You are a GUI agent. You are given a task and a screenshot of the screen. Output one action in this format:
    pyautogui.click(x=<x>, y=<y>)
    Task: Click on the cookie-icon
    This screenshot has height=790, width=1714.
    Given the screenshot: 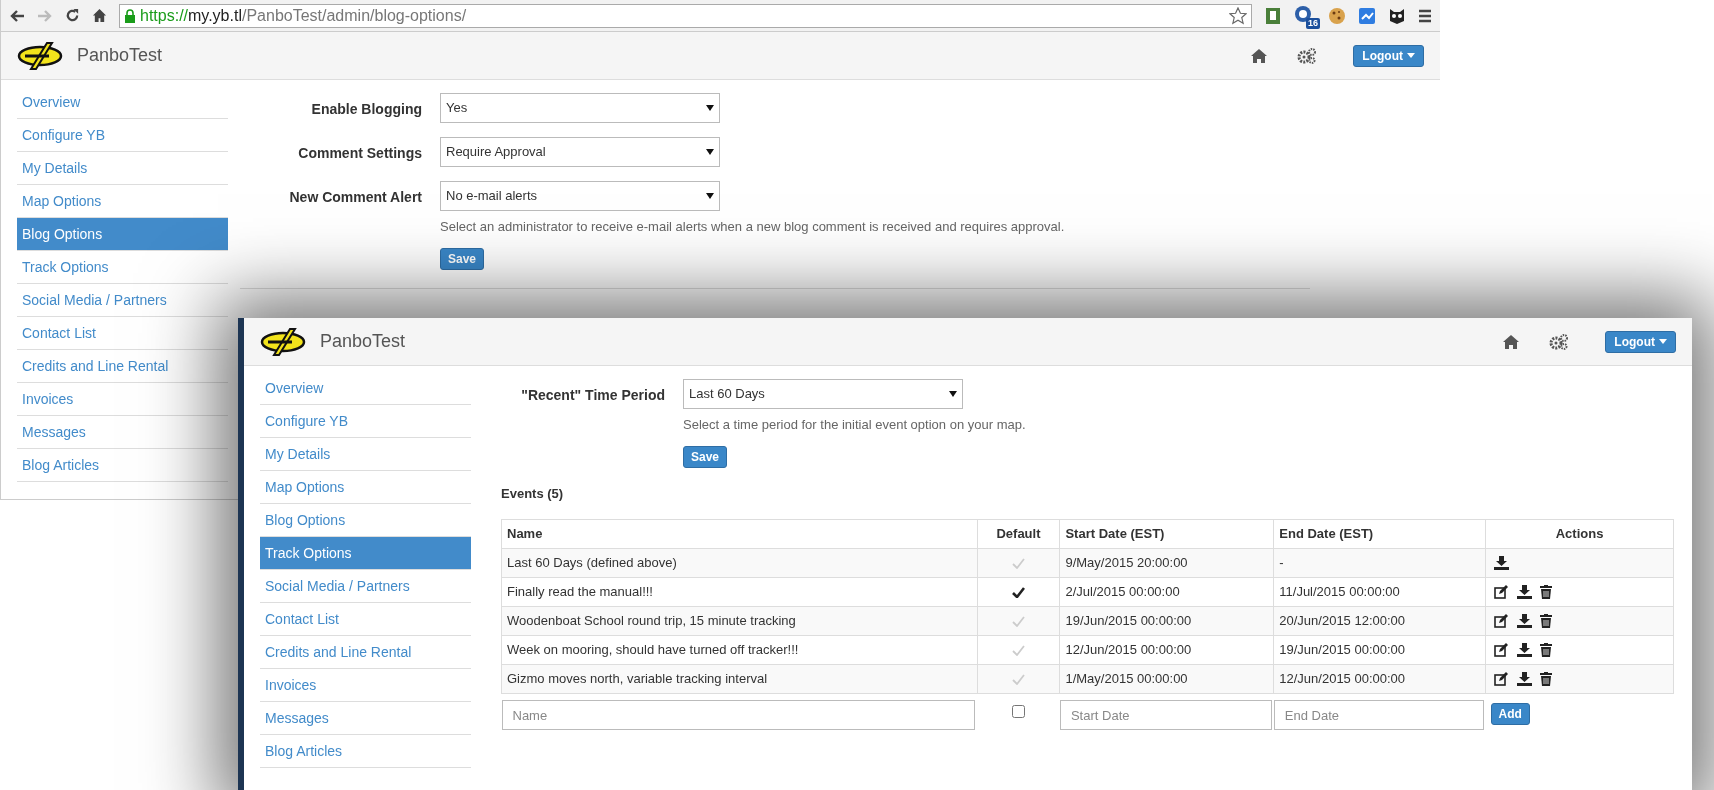 What is the action you would take?
    pyautogui.click(x=1337, y=15)
    